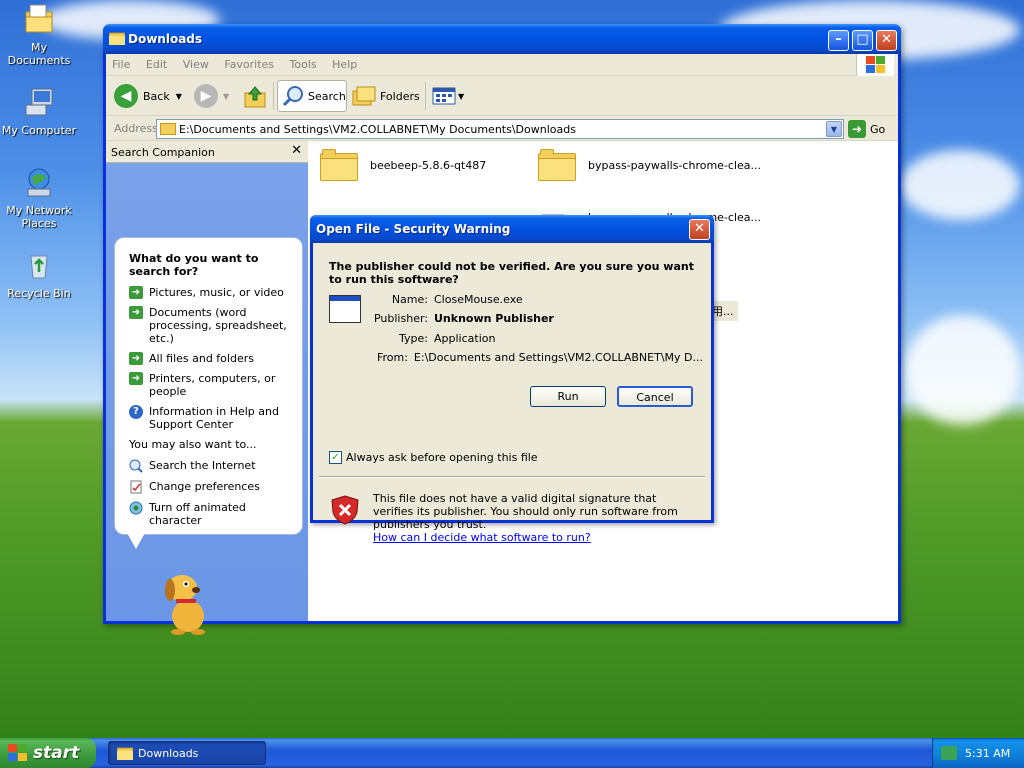  I want to click on folders-label: Folders, so click(400, 96).